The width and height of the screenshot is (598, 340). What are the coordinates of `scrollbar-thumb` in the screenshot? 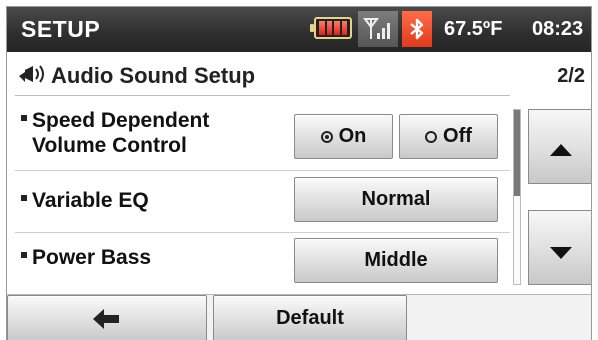 It's located at (517, 153).